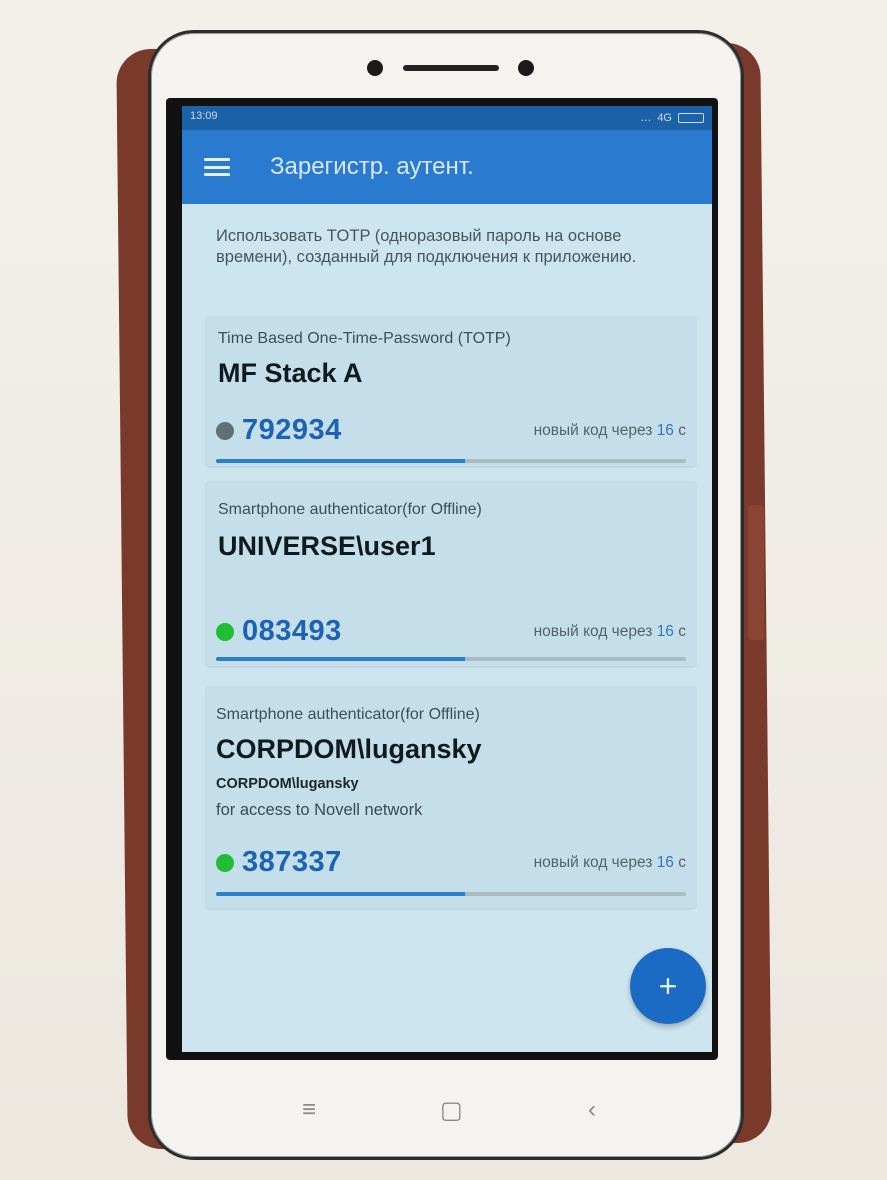 The width and height of the screenshot is (887, 1180). Describe the element at coordinates (292, 430) in the screenshot. I see `otp-code: 792934` at that location.